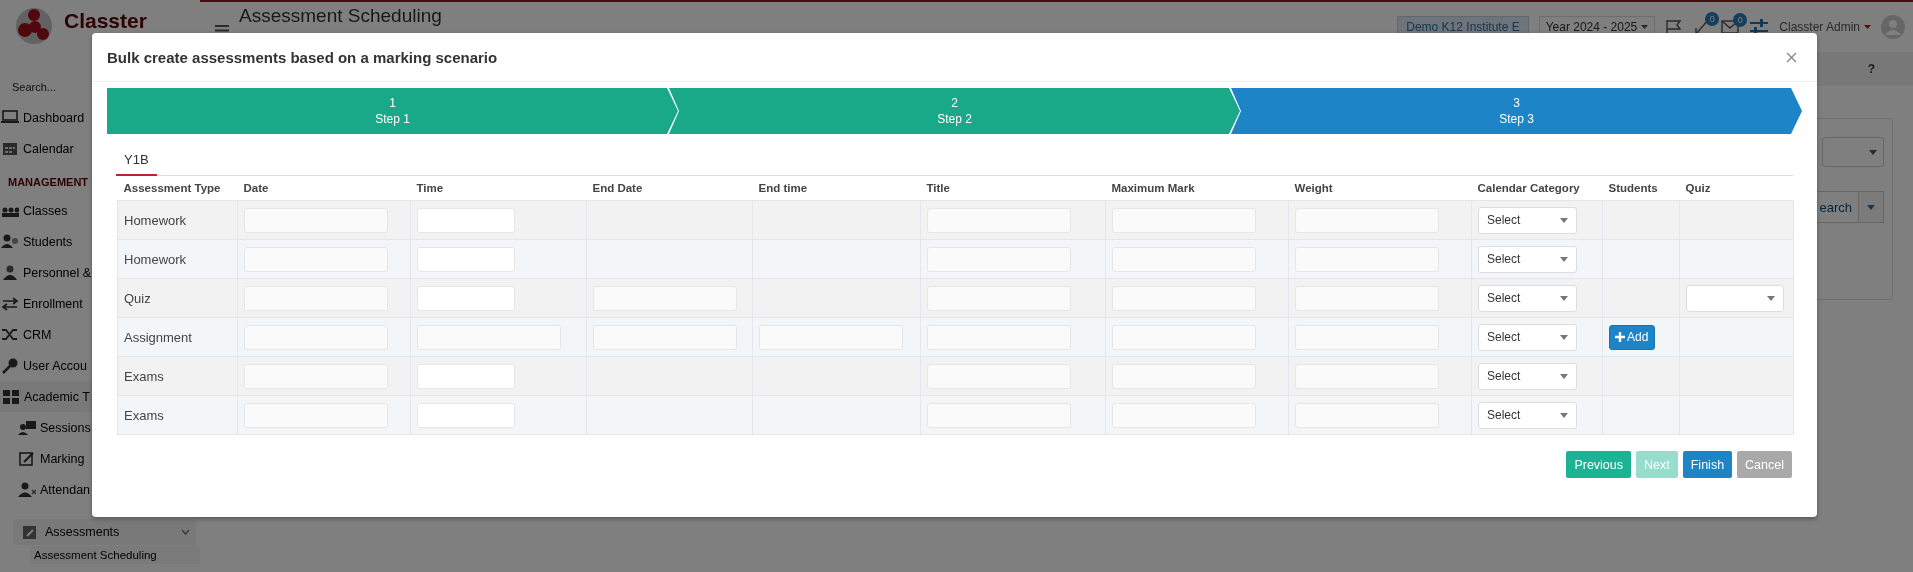 The image size is (1913, 572). I want to click on user-menu: Classter Admin, so click(1825, 27).